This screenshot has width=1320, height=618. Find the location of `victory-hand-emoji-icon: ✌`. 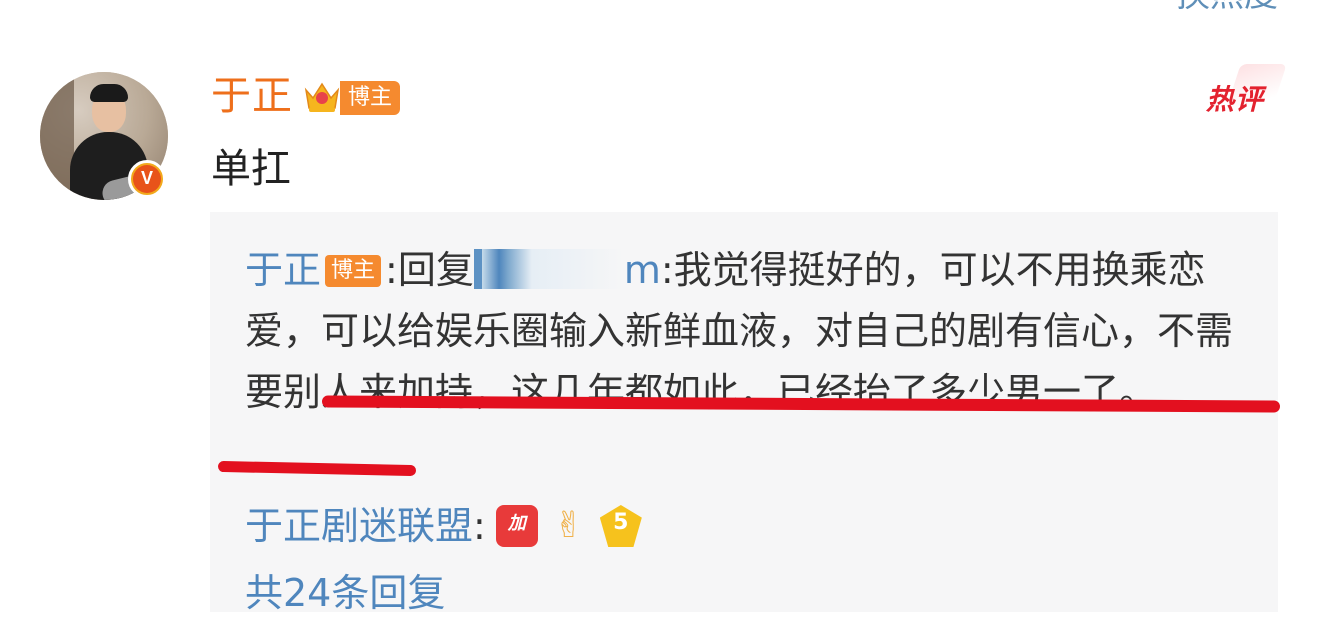

victory-hand-emoji-icon: ✌ is located at coordinates (568, 525).